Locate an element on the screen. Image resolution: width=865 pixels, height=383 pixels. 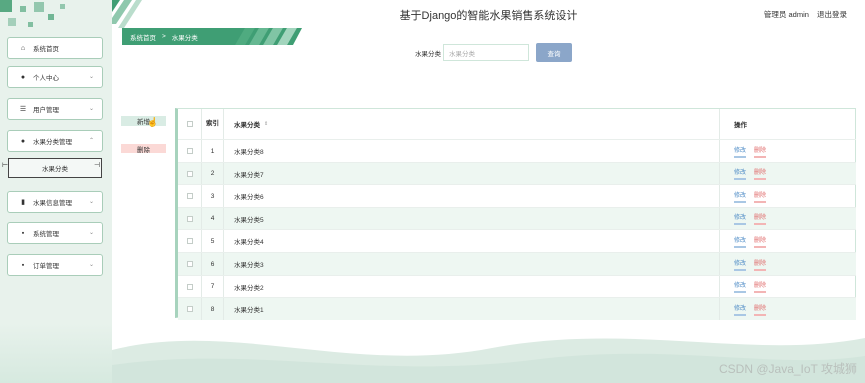
delete-button: 删除 is located at coordinates (143, 149).